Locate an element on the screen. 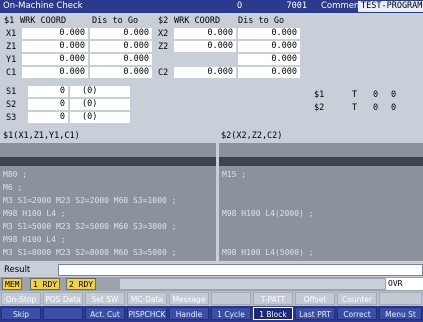 The width and height of the screenshot is (423, 322). result-input is located at coordinates (240, 270).